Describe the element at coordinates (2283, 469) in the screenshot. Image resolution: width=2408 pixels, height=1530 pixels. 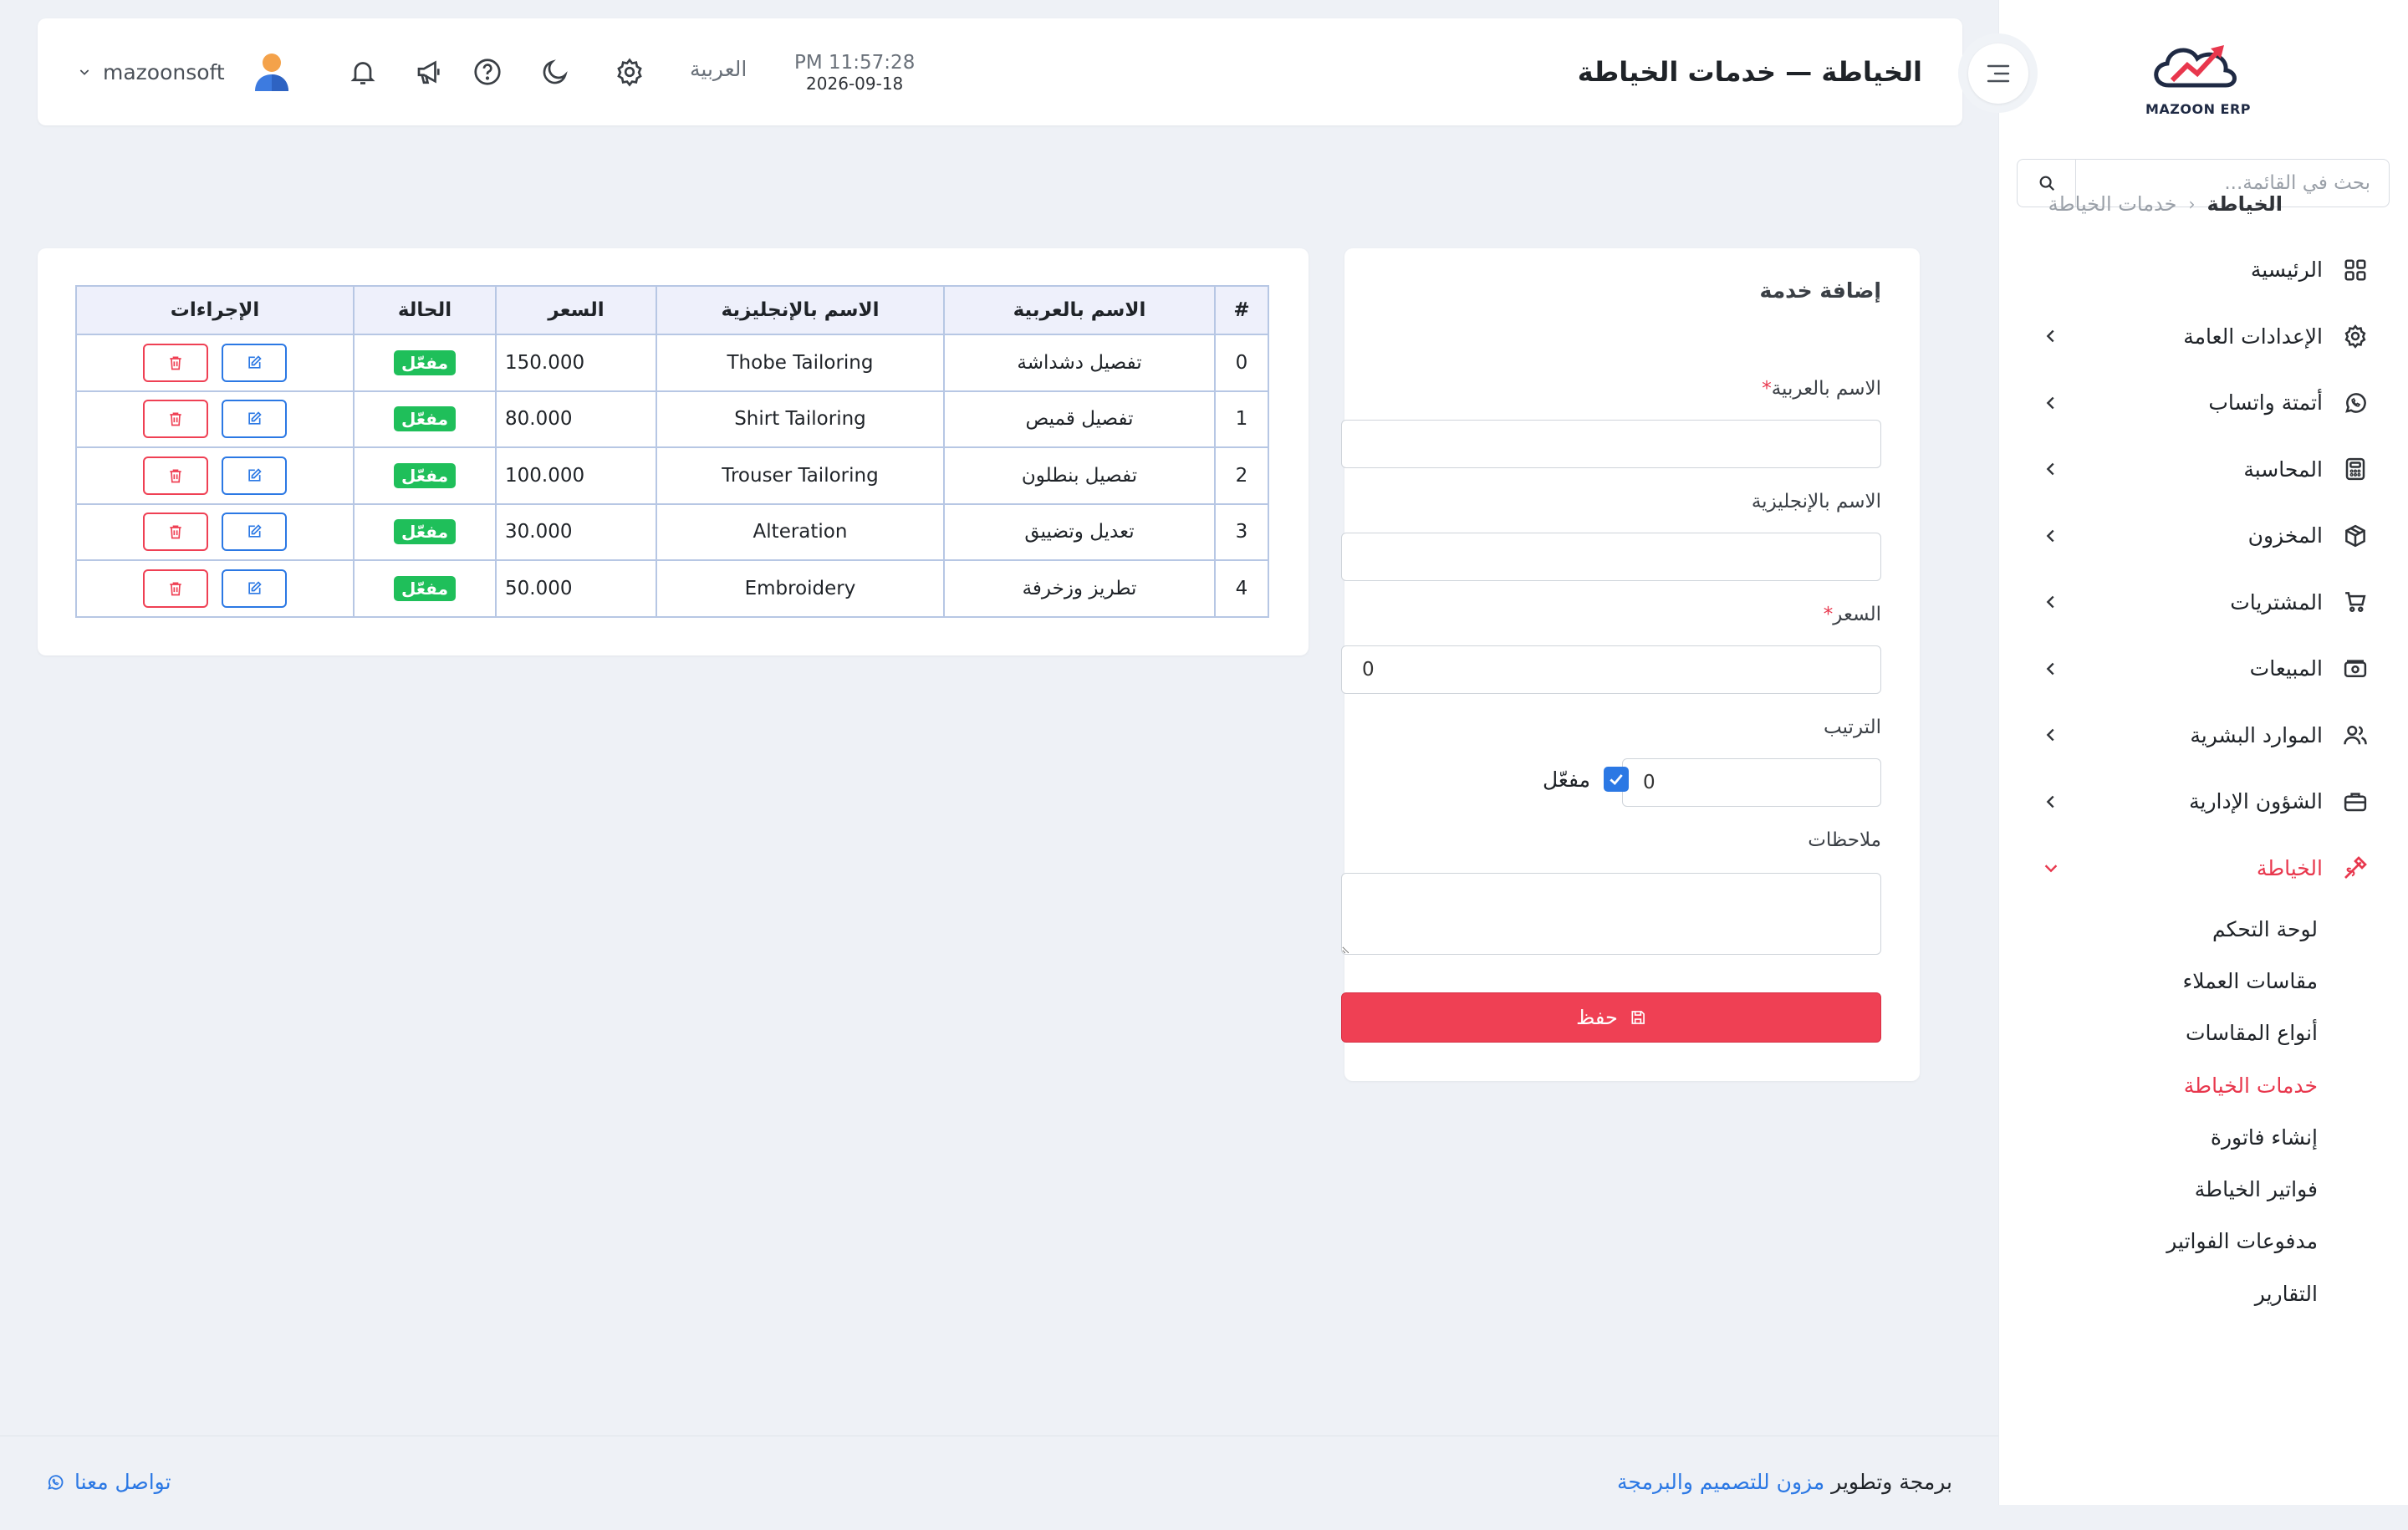
I see `nav-label: المحاسبة` at that location.